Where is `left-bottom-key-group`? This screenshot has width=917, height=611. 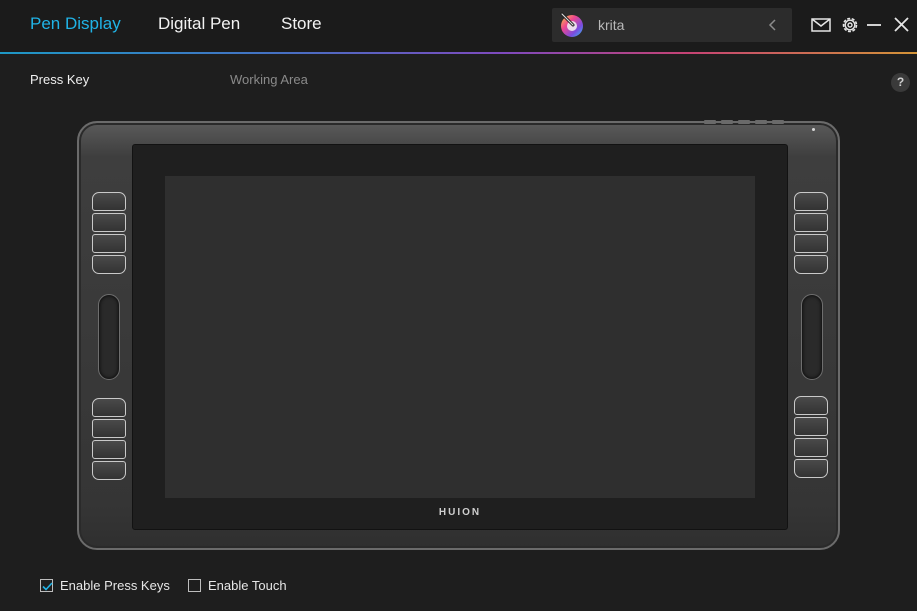
left-bottom-key-group is located at coordinates (109, 439).